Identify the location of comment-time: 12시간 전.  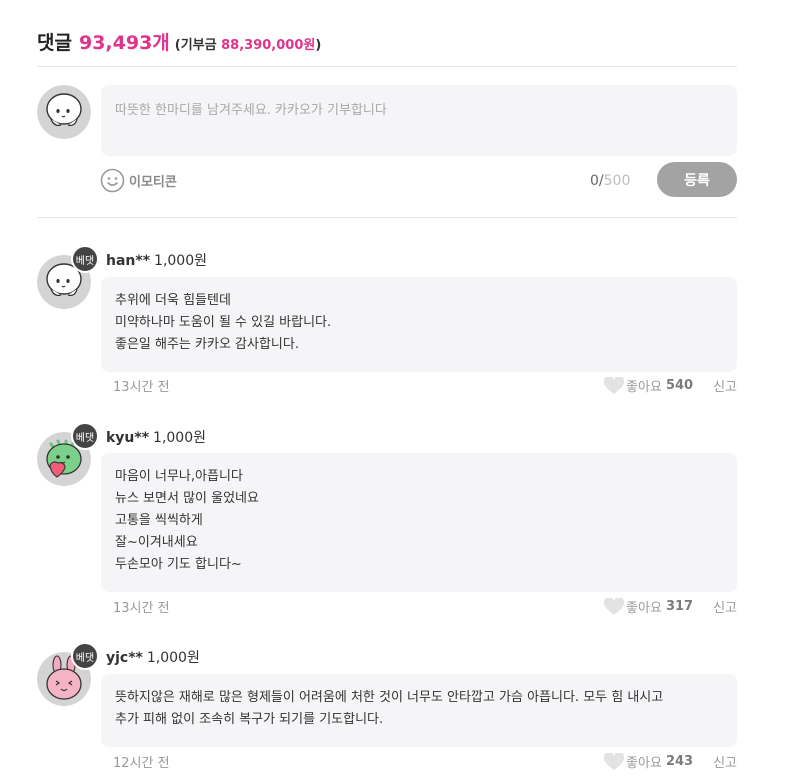
(141, 763).